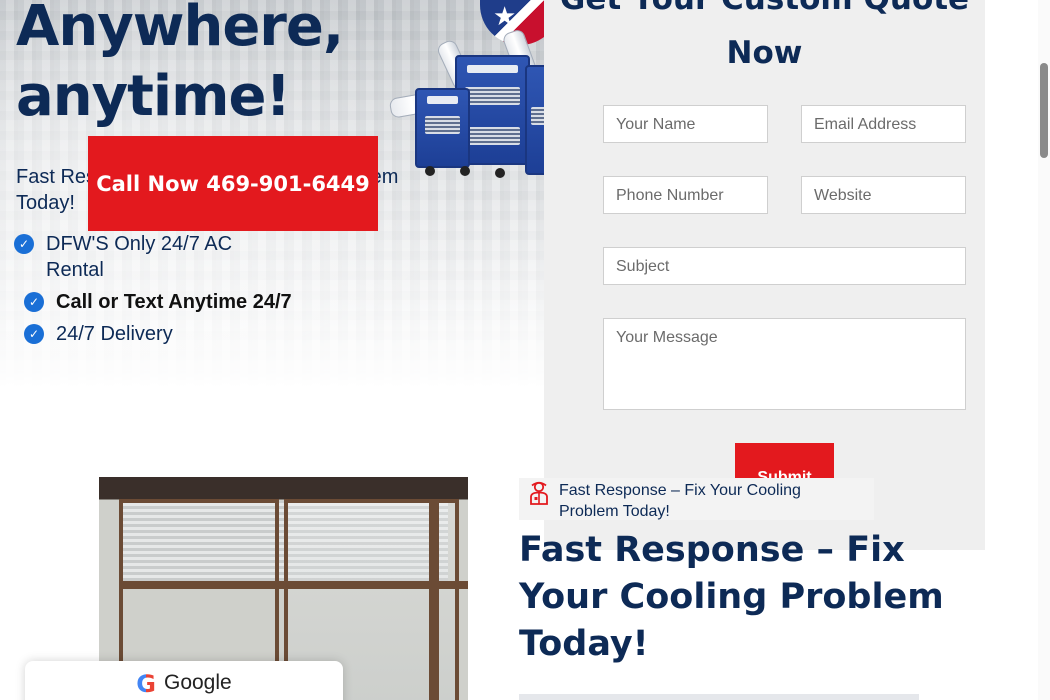 The image size is (1050, 700). Describe the element at coordinates (1044, 350) in the screenshot. I see `page-scrollbar` at that location.